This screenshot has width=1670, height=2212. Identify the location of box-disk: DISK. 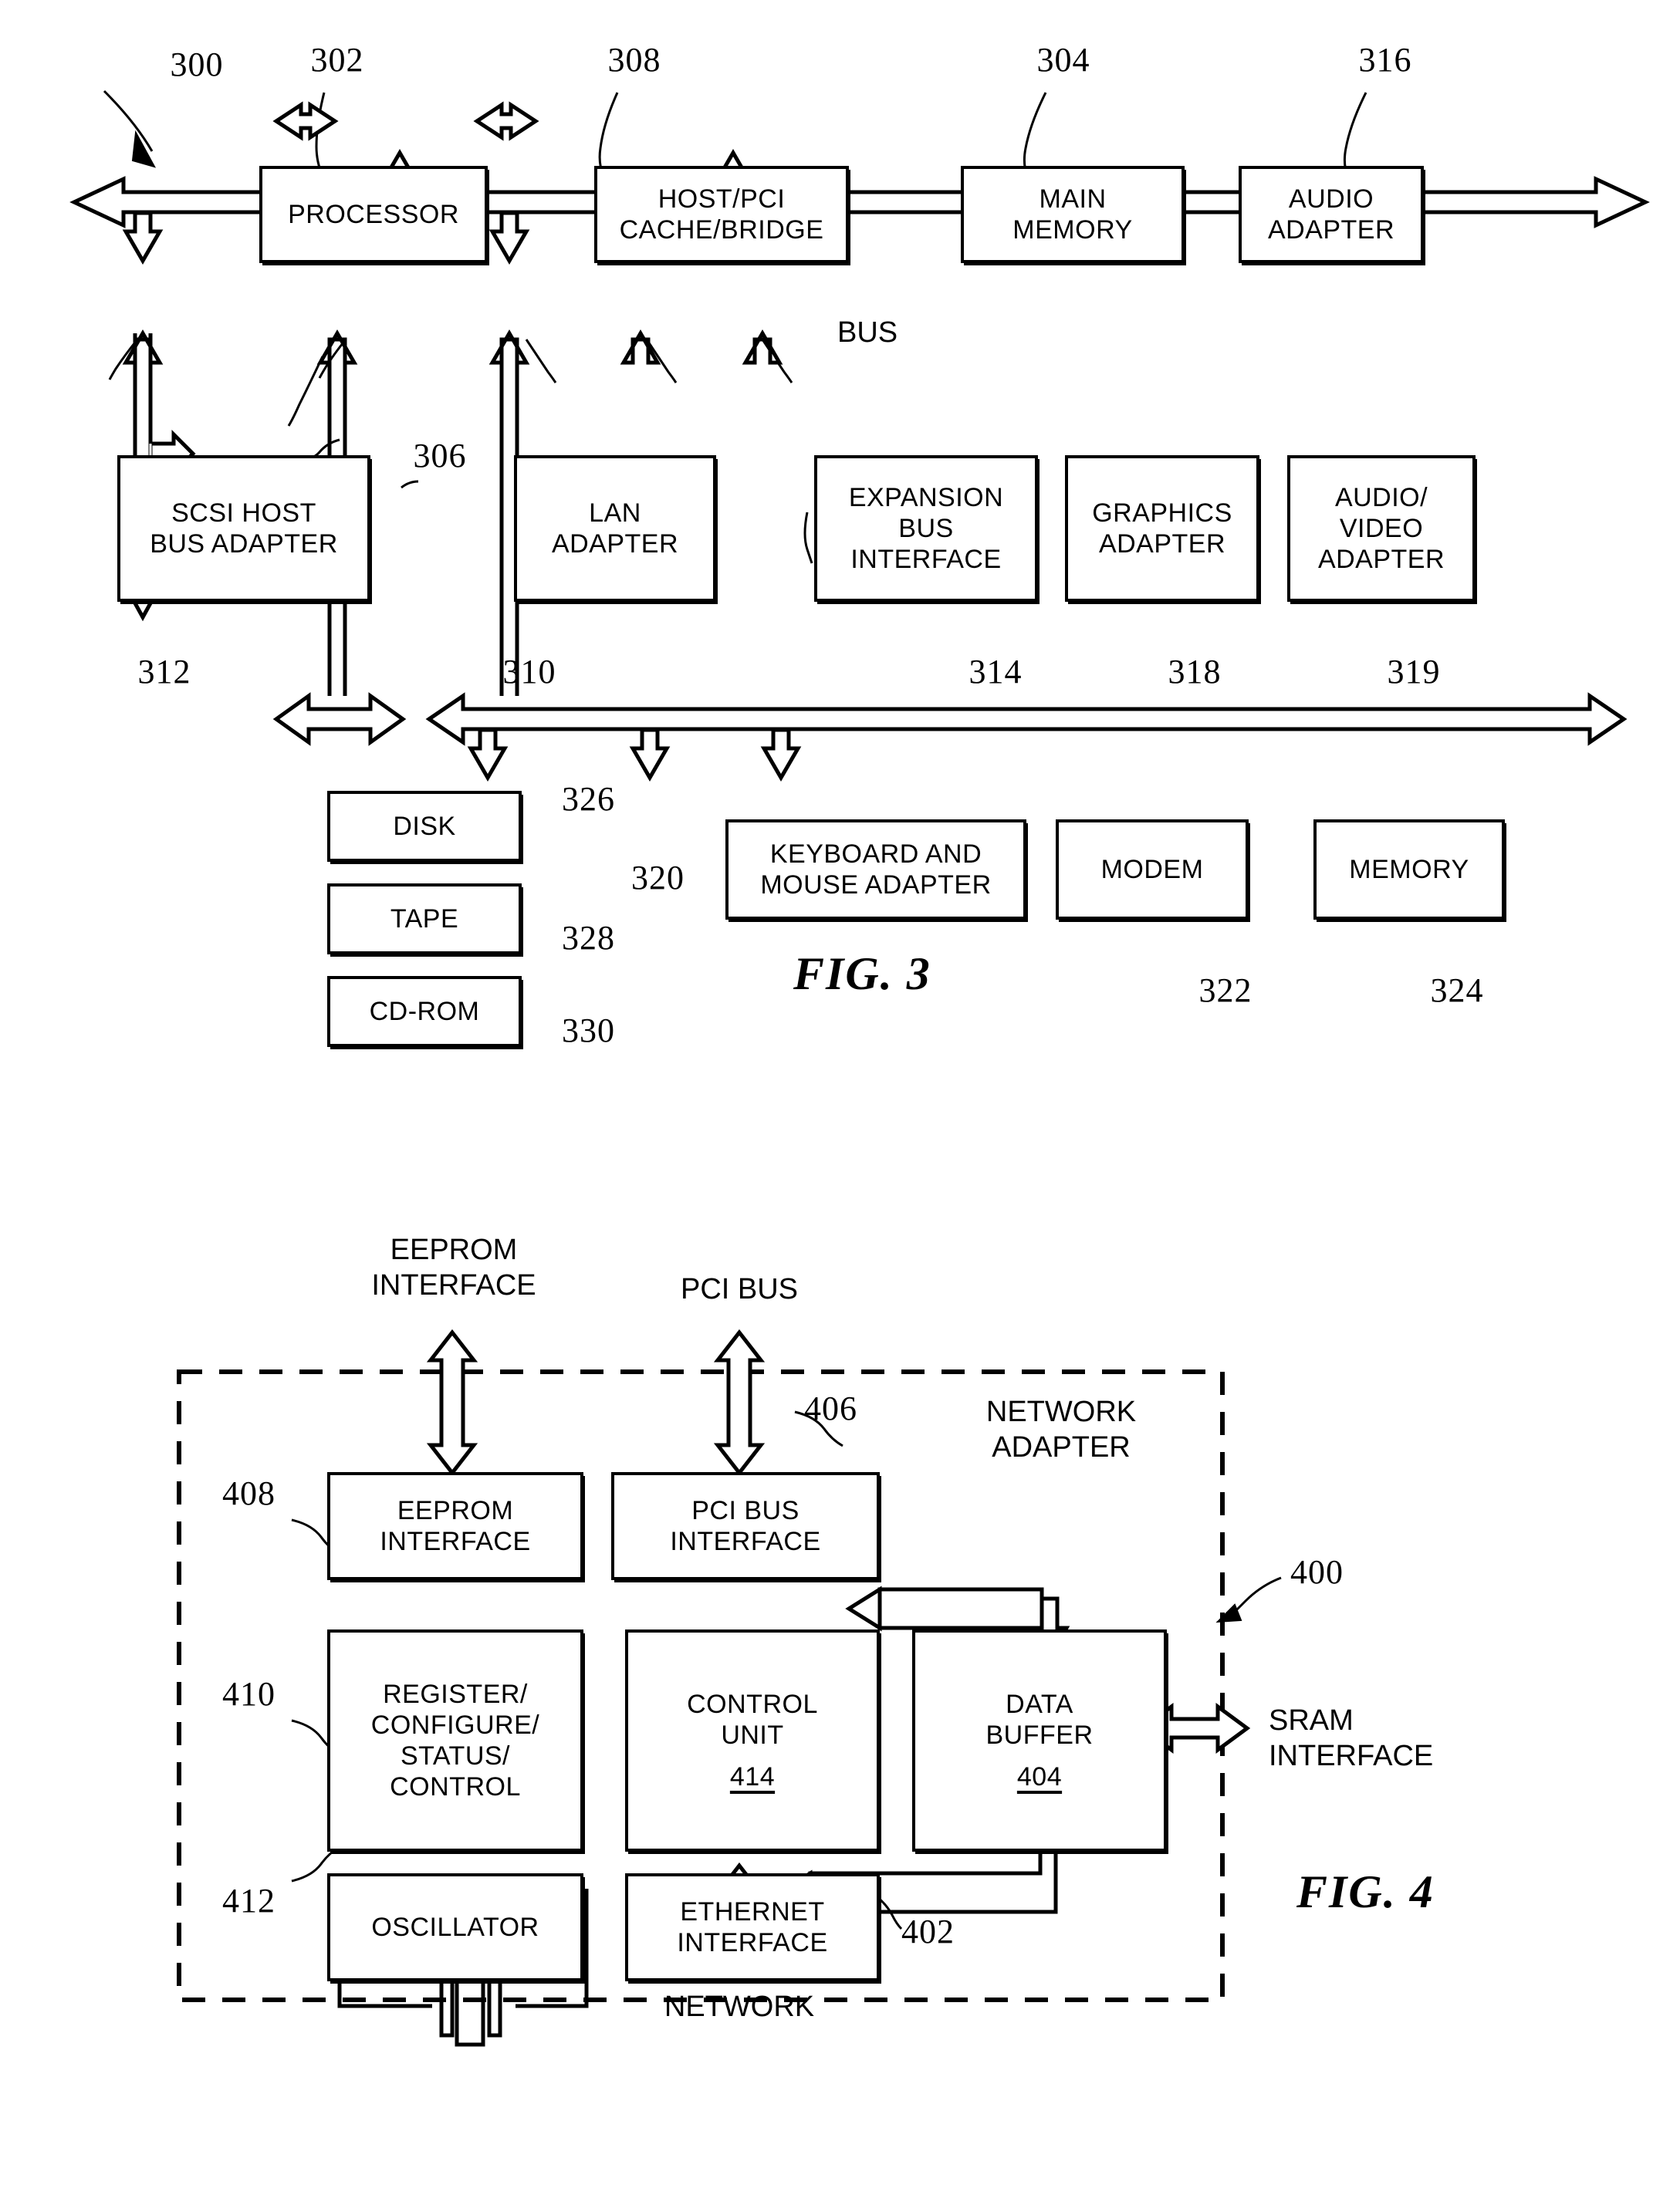
(424, 826).